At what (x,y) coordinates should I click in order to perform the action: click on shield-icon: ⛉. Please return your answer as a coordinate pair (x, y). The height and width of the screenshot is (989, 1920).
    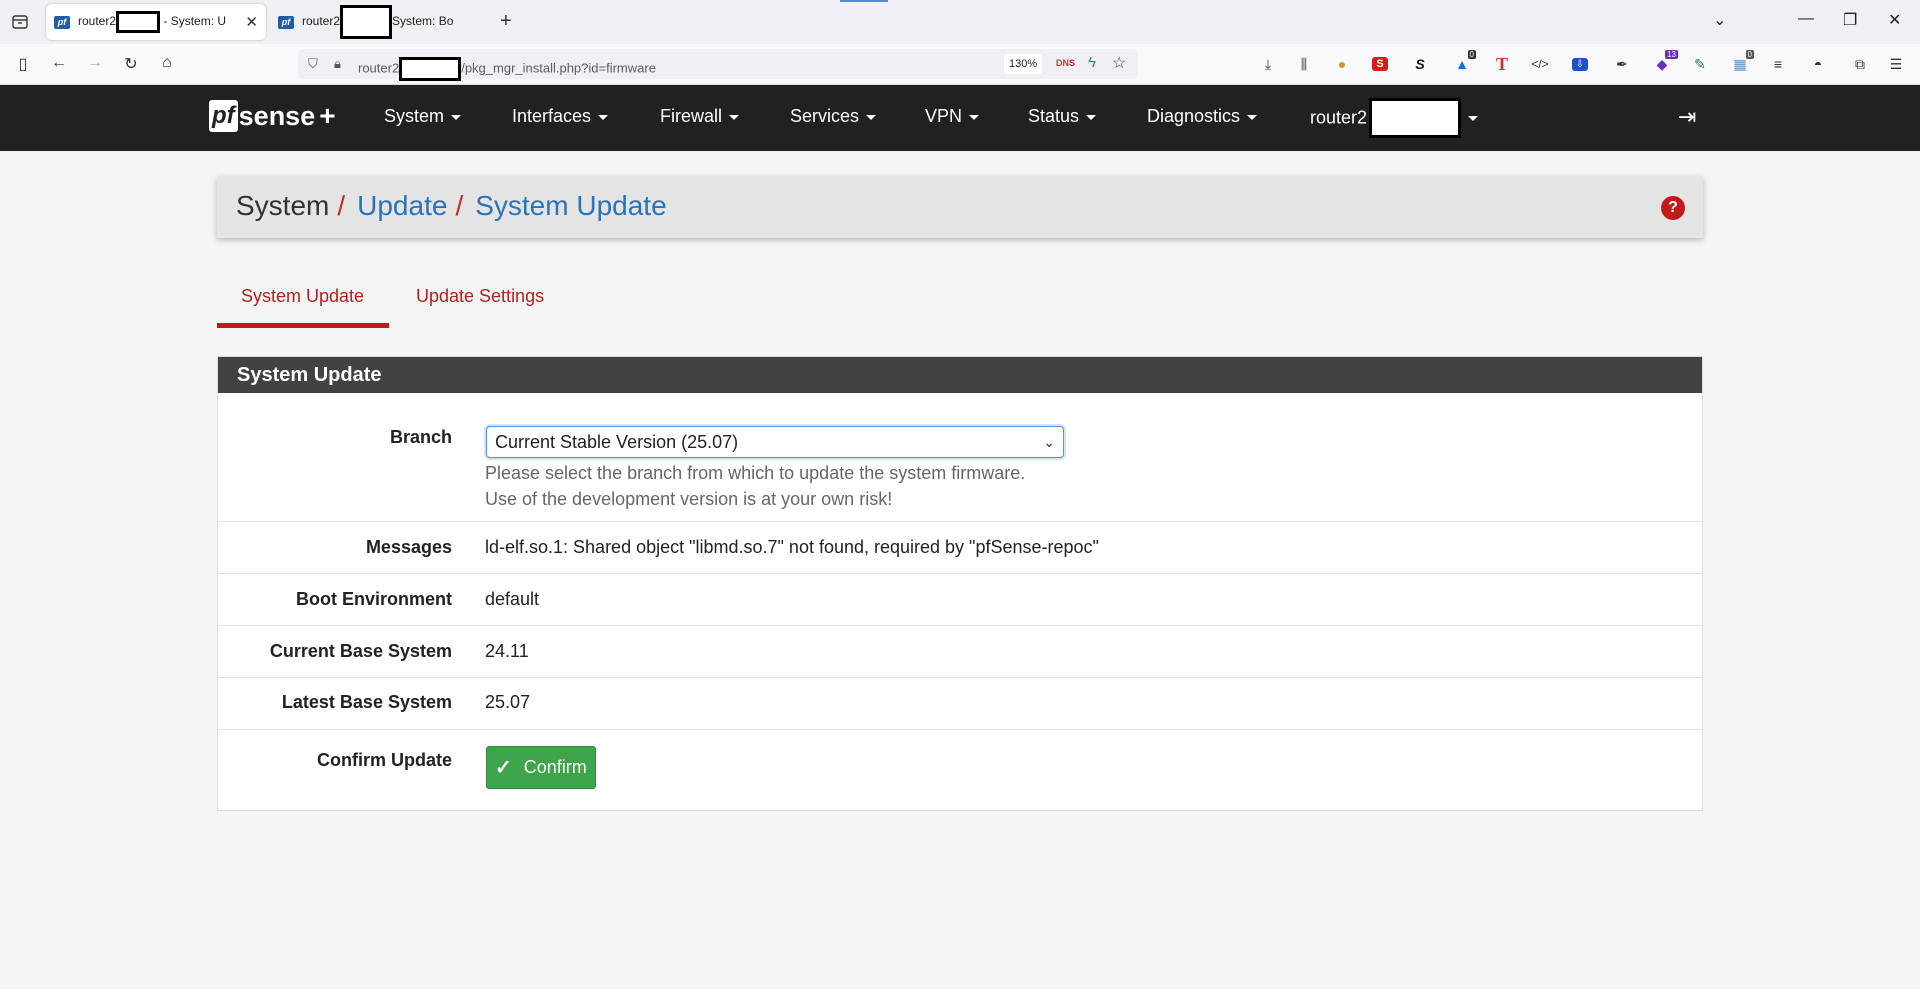
    Looking at the image, I should click on (313, 64).